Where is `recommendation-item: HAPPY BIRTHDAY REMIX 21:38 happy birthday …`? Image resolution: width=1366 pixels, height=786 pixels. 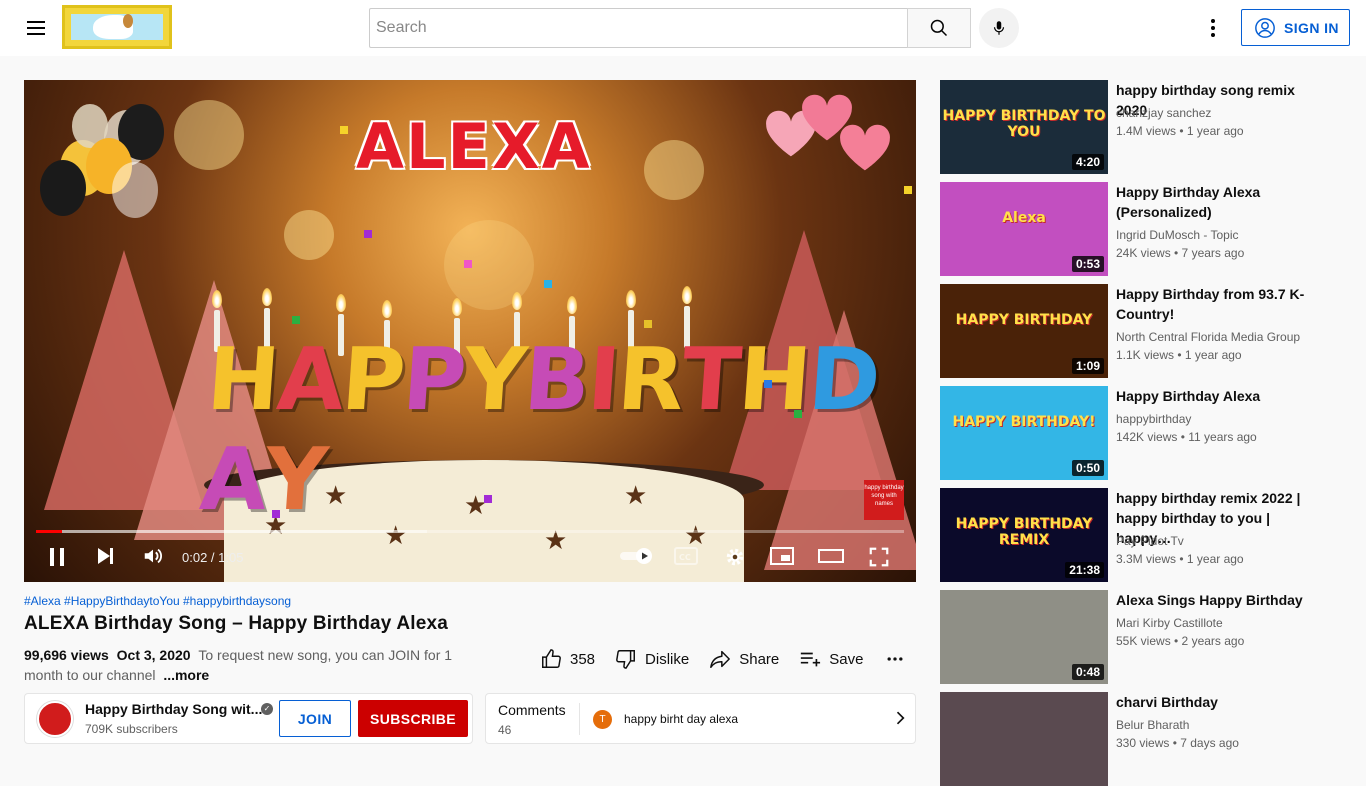 recommendation-item: HAPPY BIRTHDAY REMIX 21:38 happy birthday … is located at coordinates (1145, 535).